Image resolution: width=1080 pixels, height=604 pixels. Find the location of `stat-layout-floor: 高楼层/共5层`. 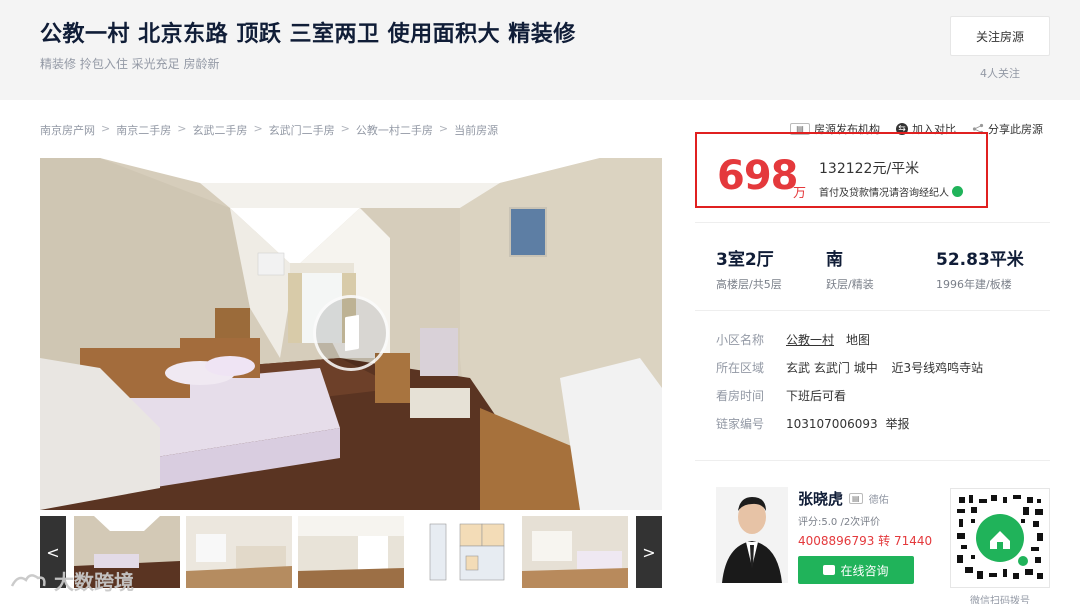

stat-layout-floor: 高楼层/共5层 is located at coordinates (749, 284).